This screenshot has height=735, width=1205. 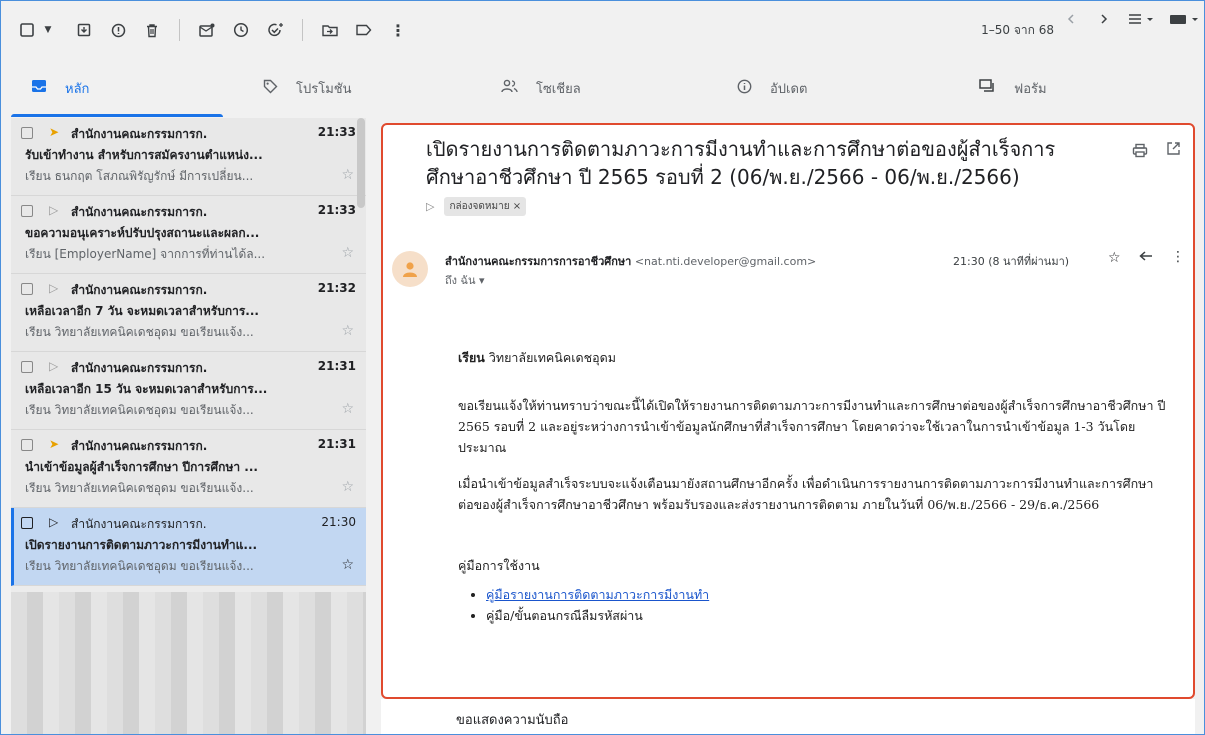 I want to click on category-tabs: หลัก โปรโมชัน โซเชียล อัปเดต ฟอรัม, so click(x=602, y=88).